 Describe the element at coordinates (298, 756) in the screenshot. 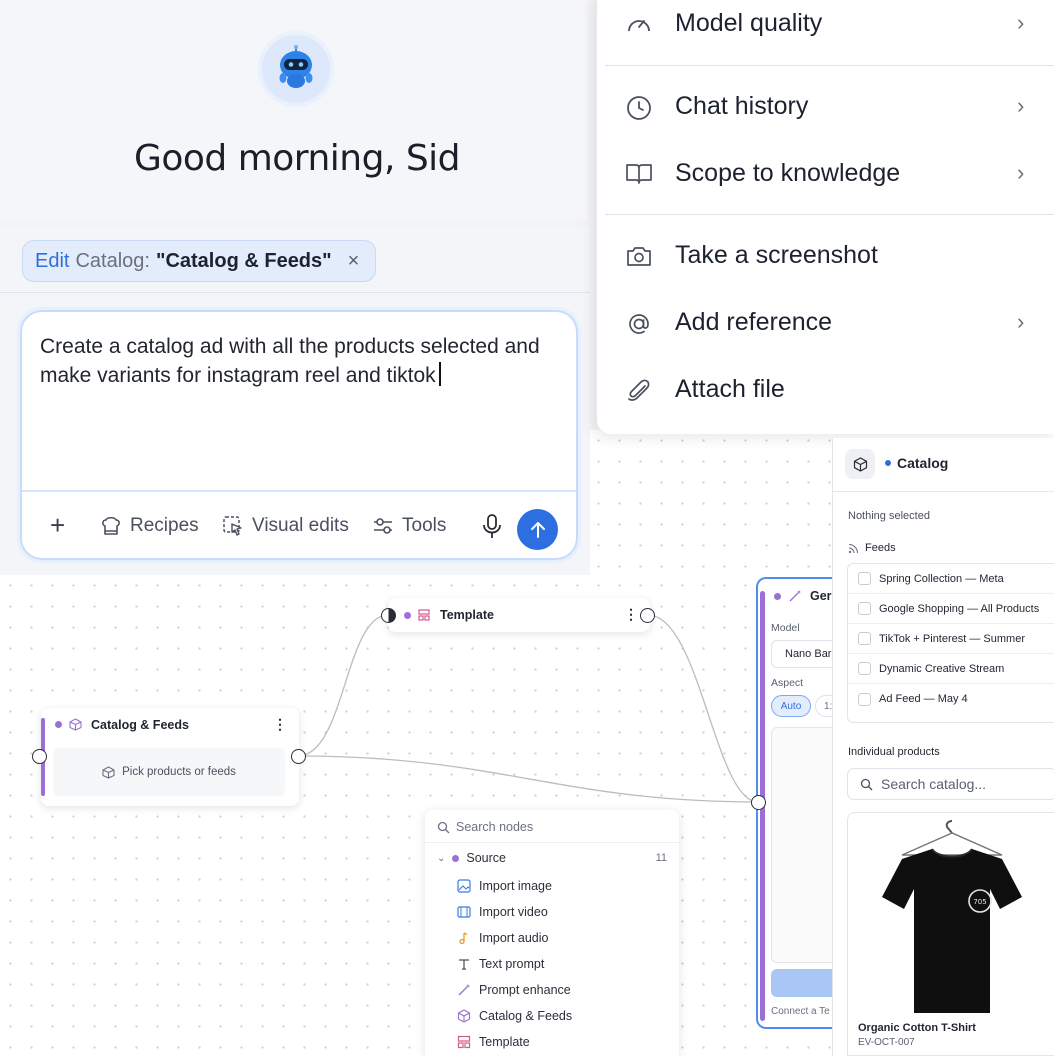

I see `catalog-output-port` at that location.